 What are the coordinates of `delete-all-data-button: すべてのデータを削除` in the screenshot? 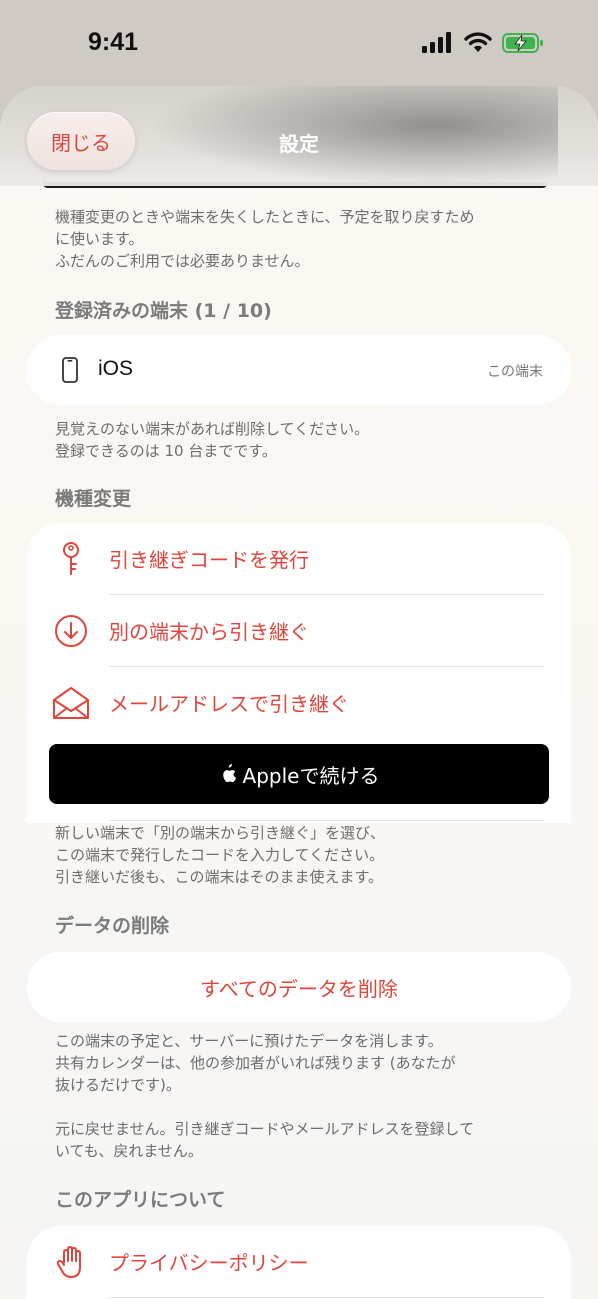 It's located at (299, 987).